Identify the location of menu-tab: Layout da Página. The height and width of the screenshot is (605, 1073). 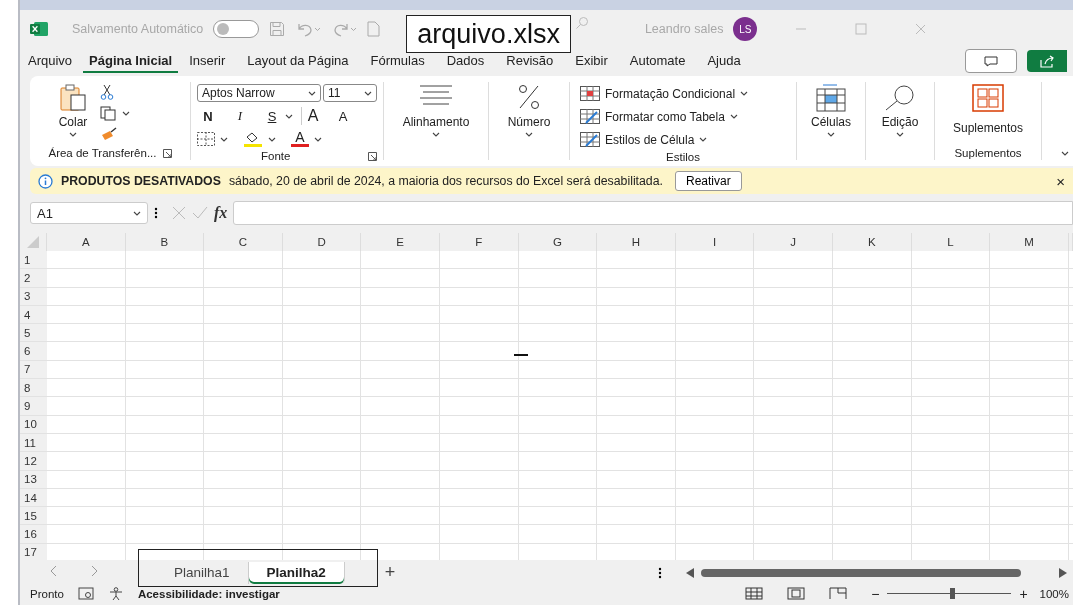
(298, 61).